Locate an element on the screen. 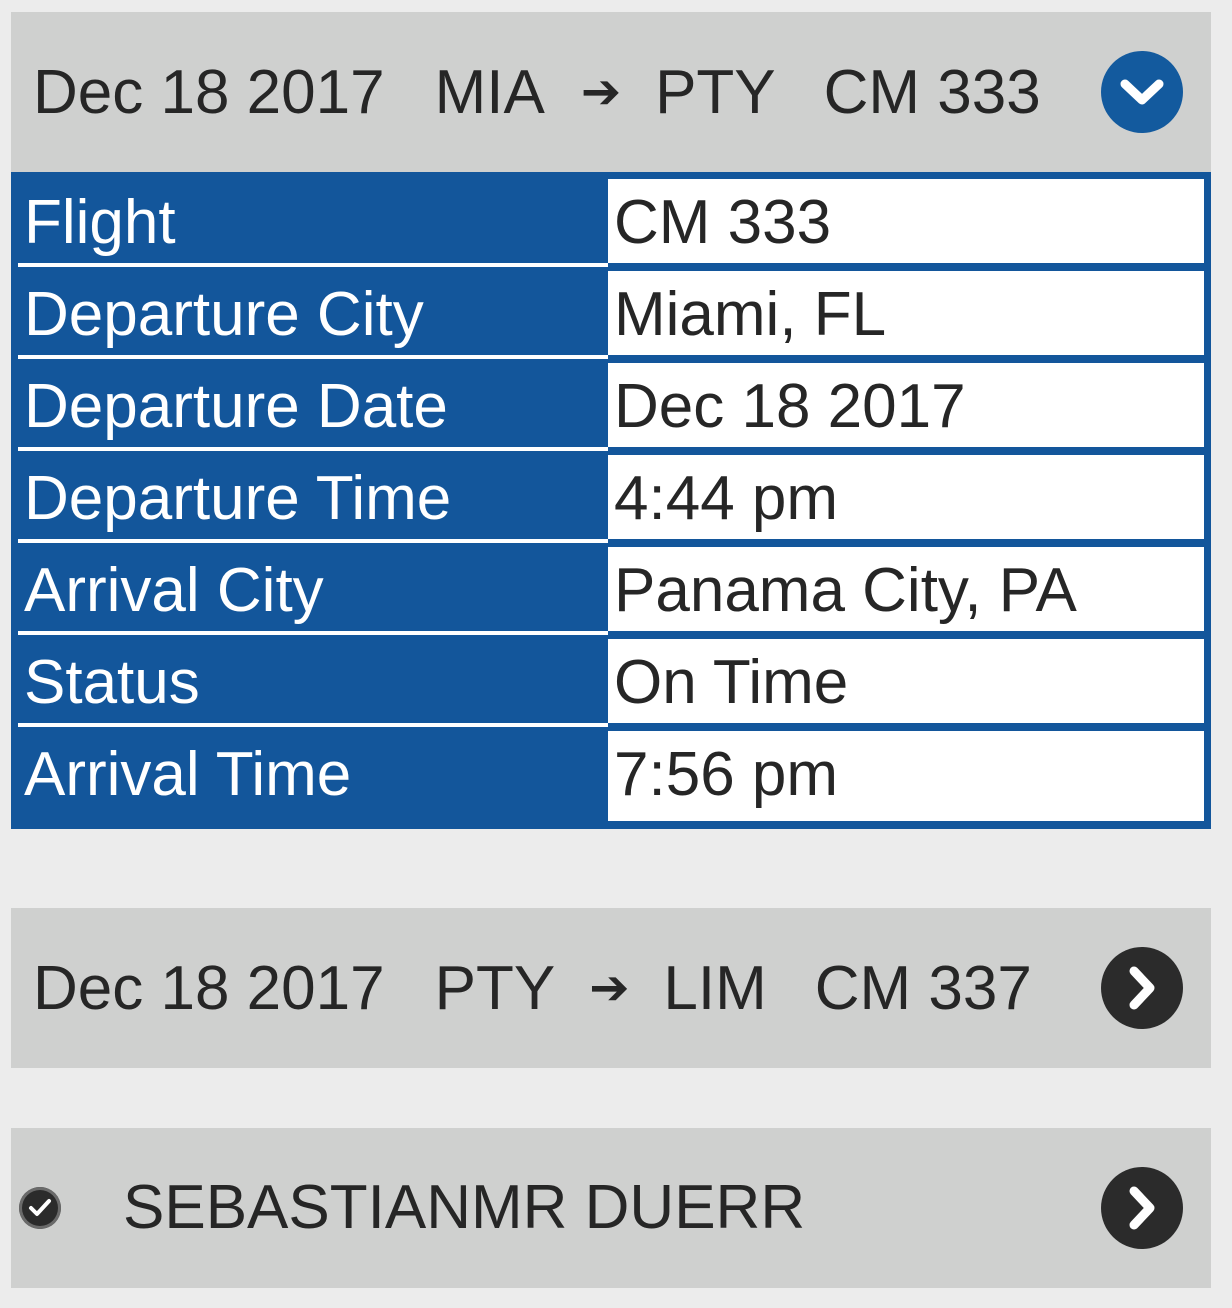 This screenshot has height=1308, width=1232. table-row: Flight CM 333 is located at coordinates (611, 223).